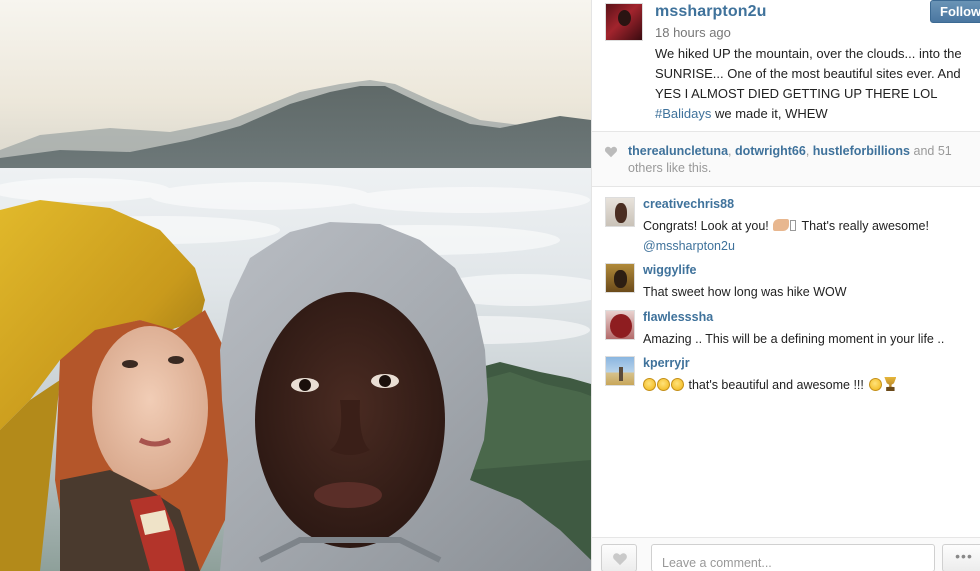 The height and width of the screenshot is (571, 980). I want to click on author-username: mssharpton2u, so click(710, 12).